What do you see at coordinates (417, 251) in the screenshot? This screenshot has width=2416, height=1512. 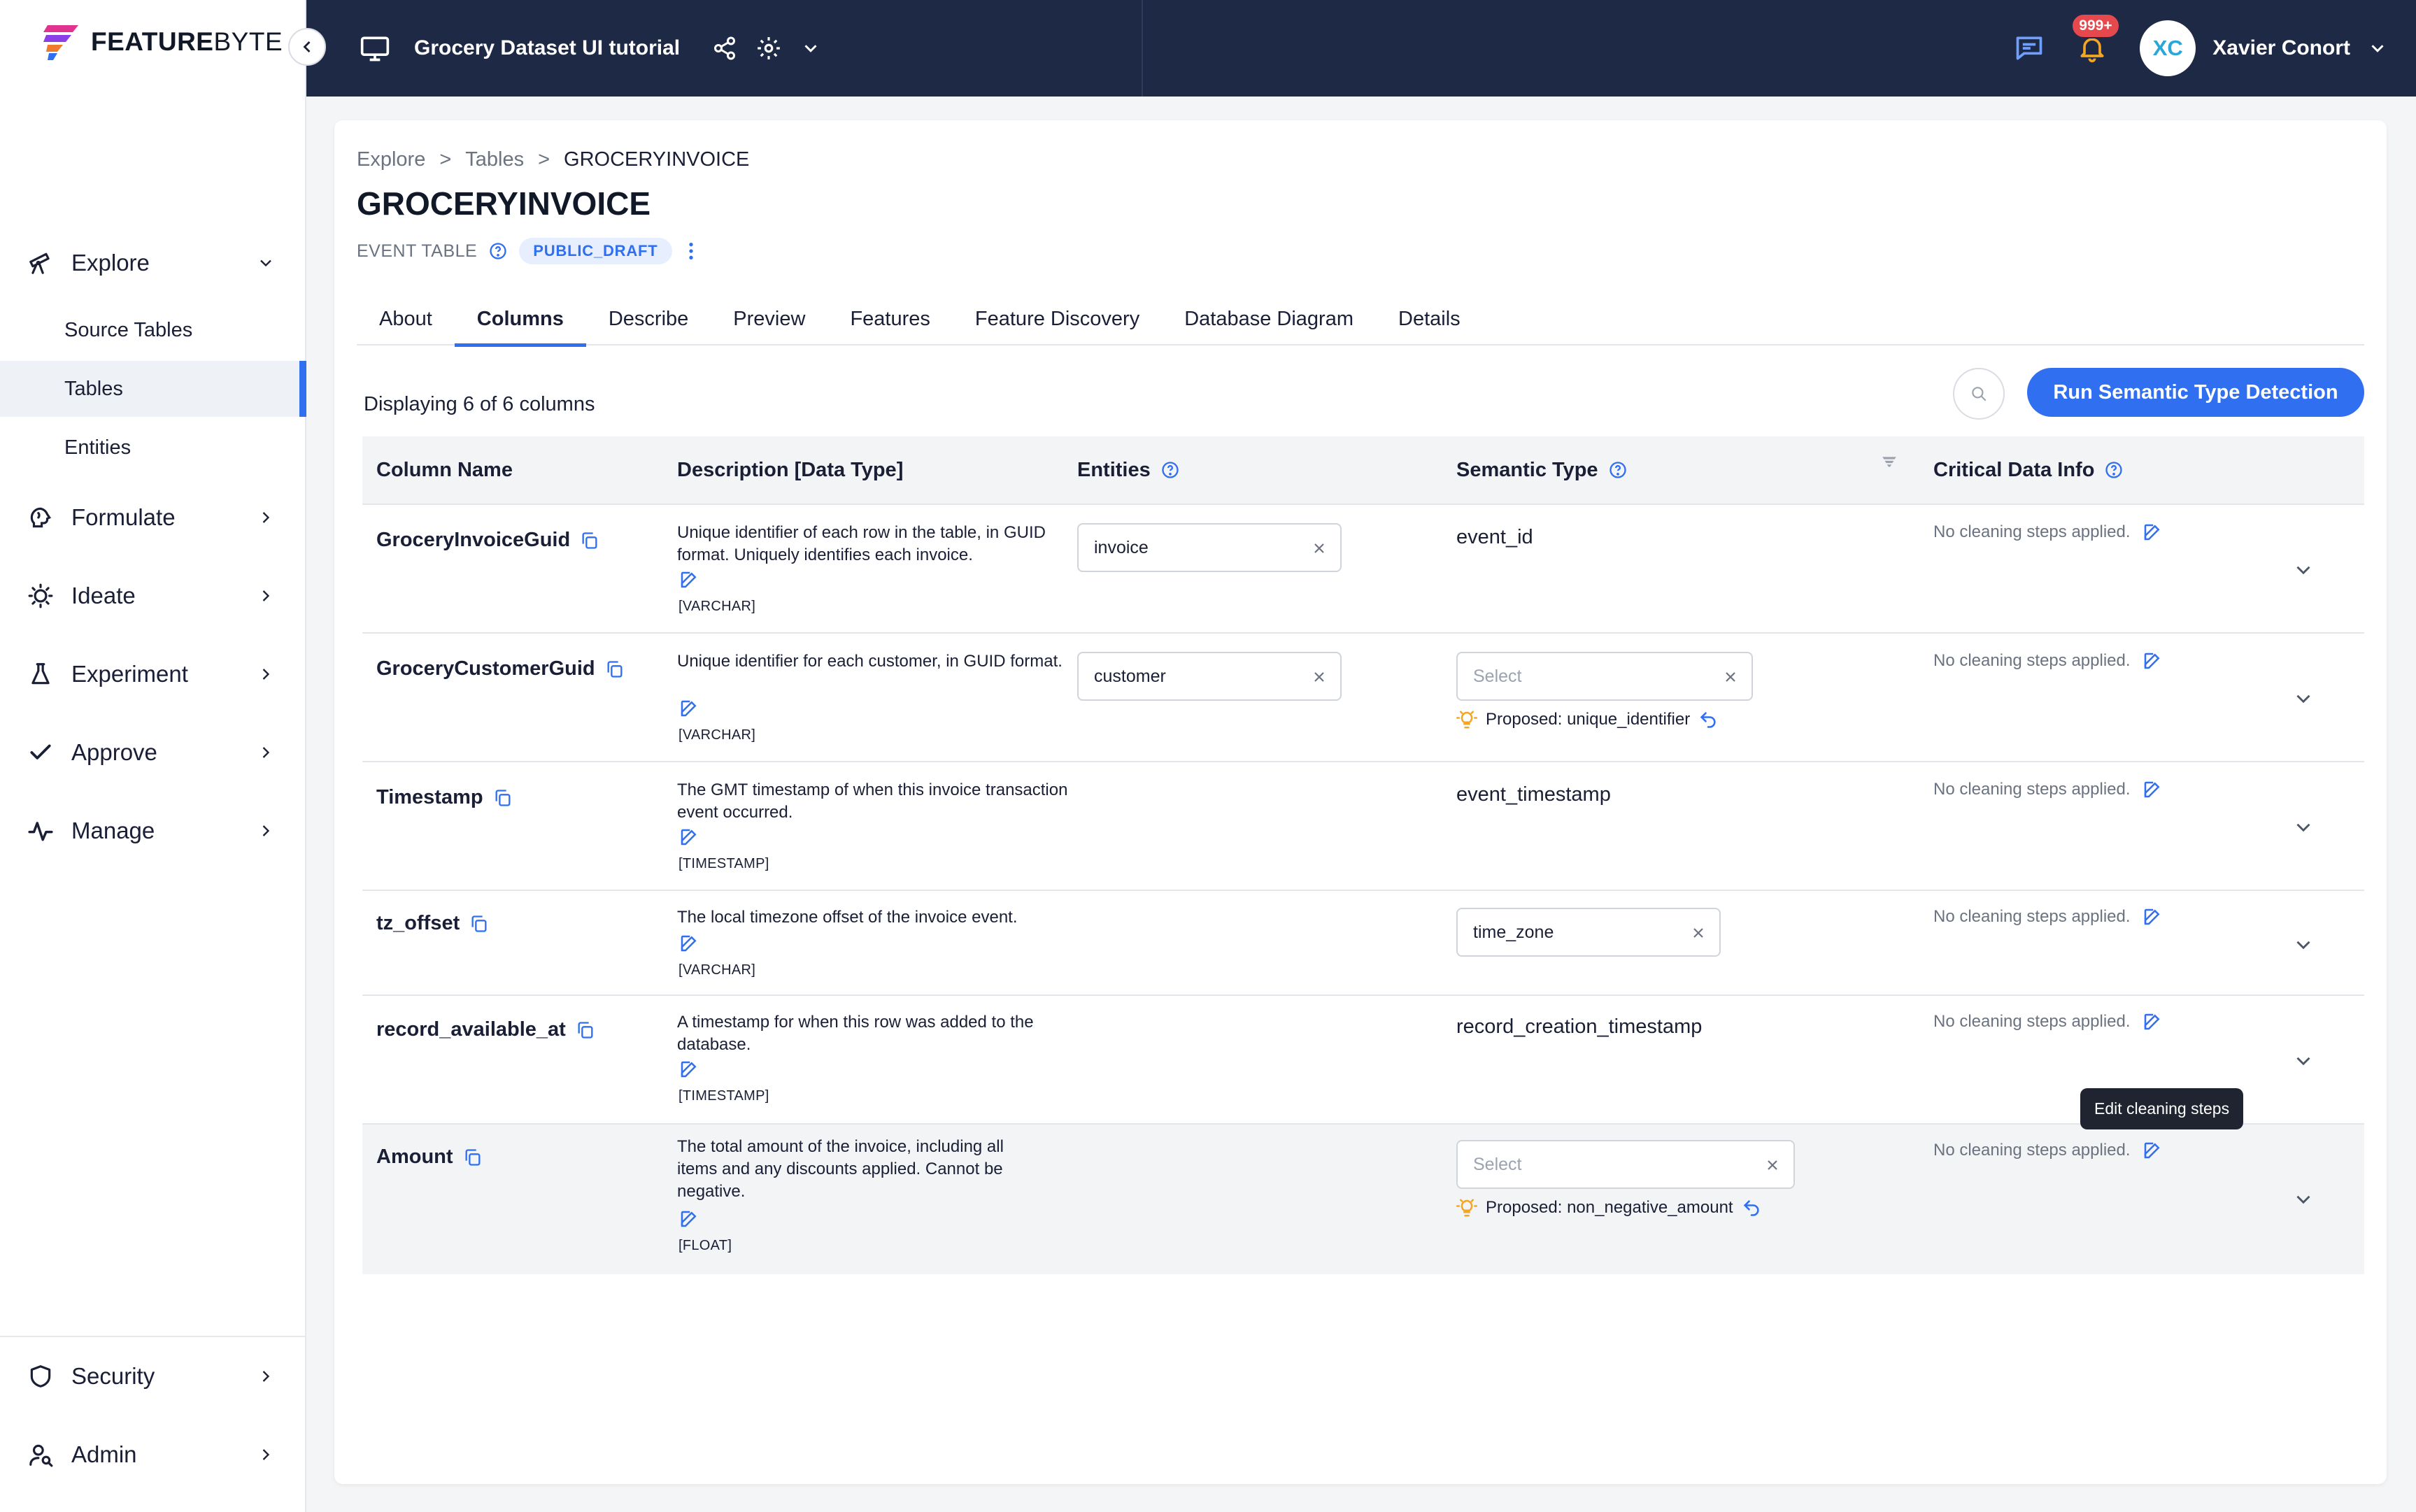 I see `table-type-label: EVENT TABLE` at bounding box center [417, 251].